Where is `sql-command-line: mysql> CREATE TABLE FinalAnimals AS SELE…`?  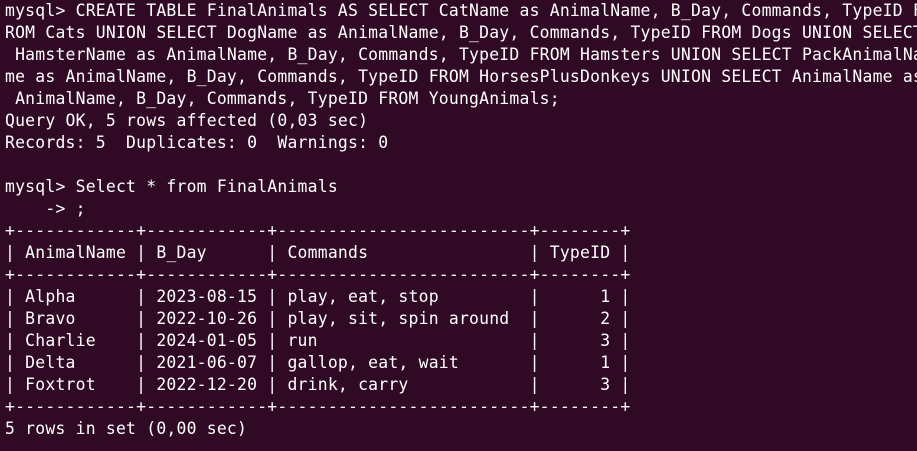
sql-command-line: mysql> CREATE TABLE FinalAnimals AS SELE… is located at coordinates (461, 10).